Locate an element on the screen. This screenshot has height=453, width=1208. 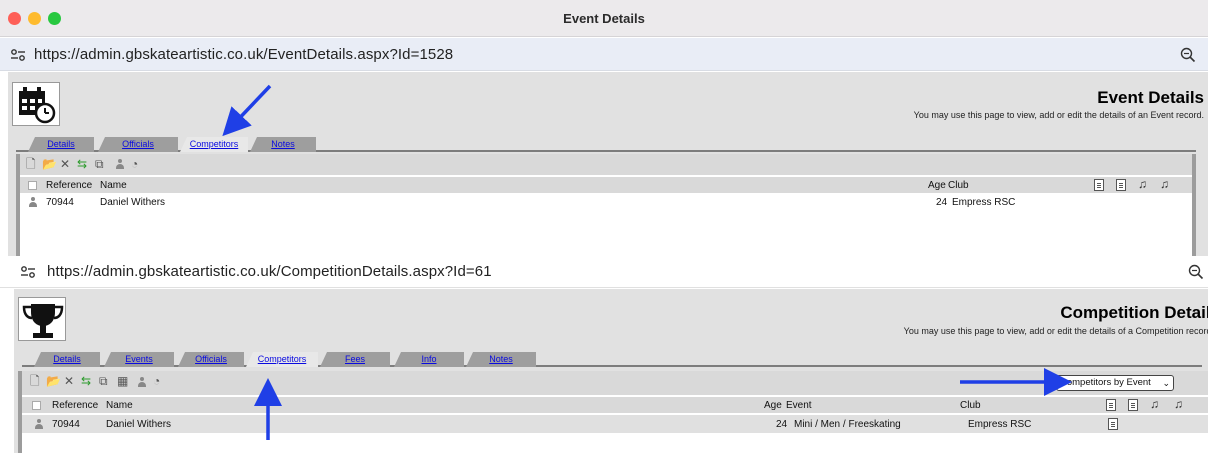
annotation-arrow is located at coordinates (247, 110).